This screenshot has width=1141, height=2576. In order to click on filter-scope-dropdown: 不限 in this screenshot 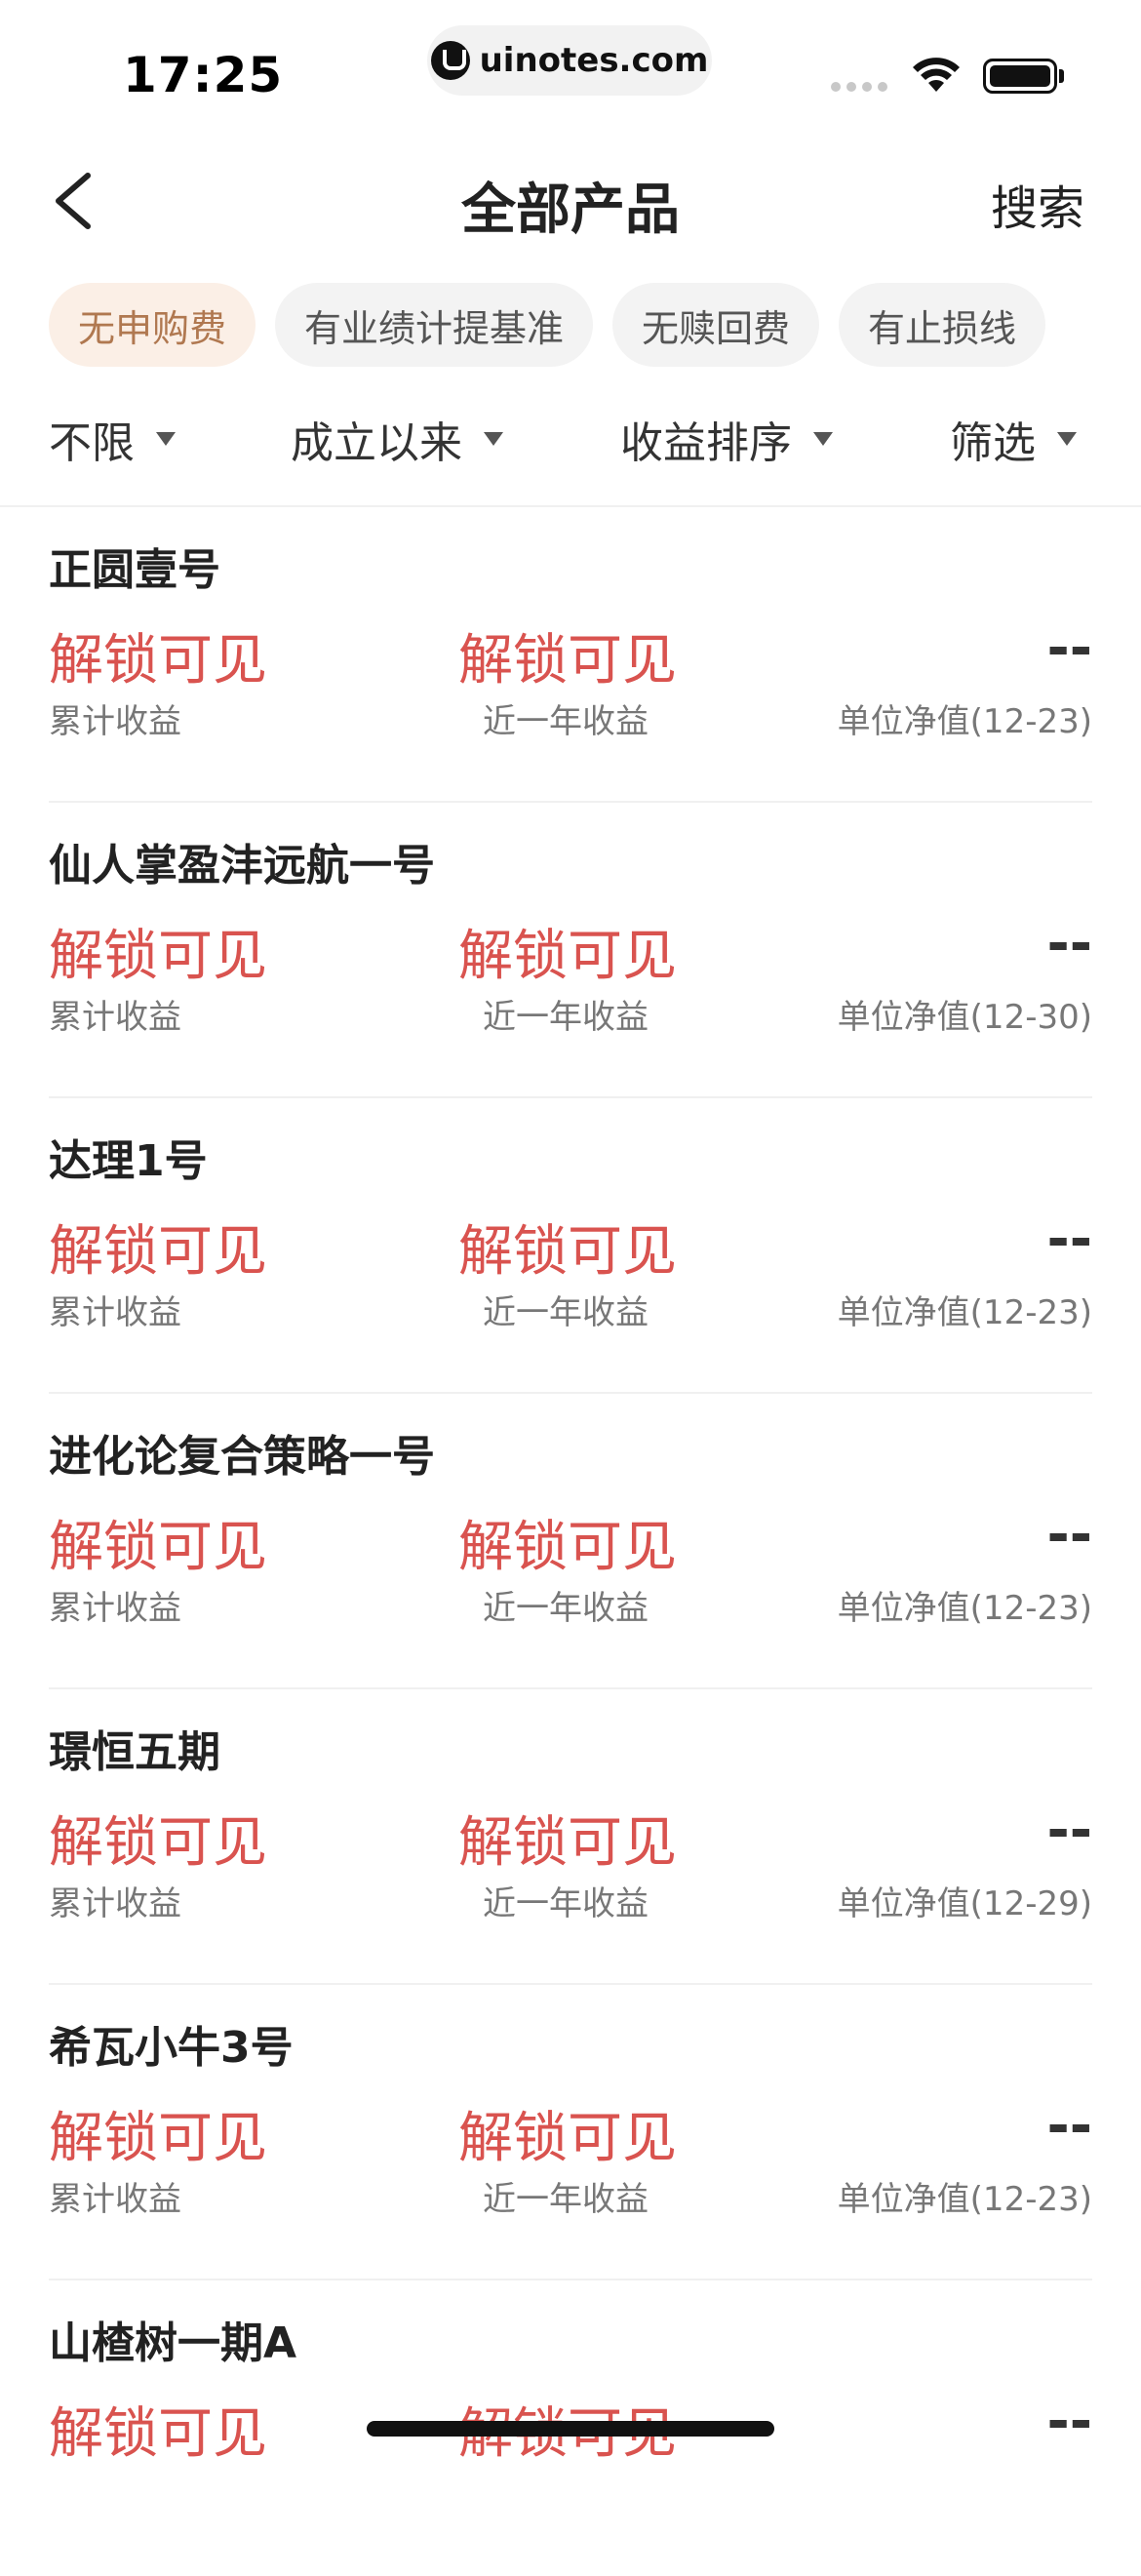, I will do `click(112, 439)`.